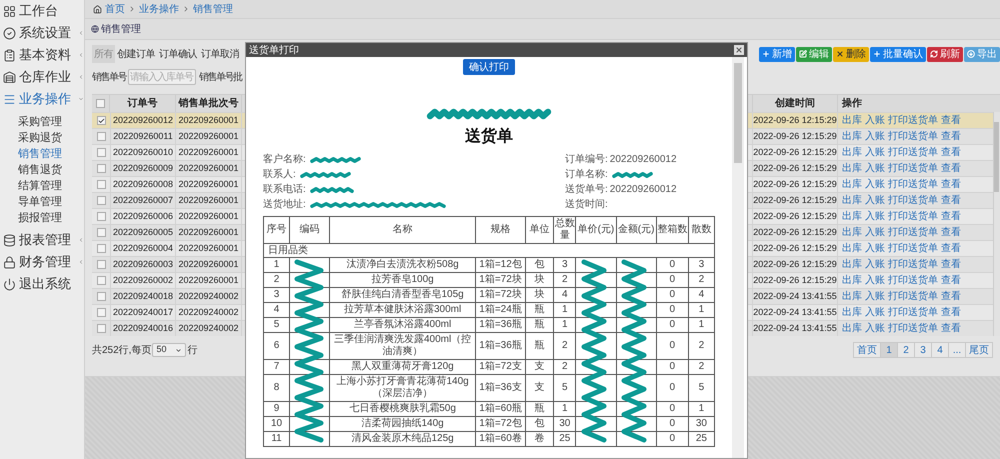 The image size is (1000, 459). What do you see at coordinates (672, 230) in the screenshot?
I see `column-header: 整箱数` at bounding box center [672, 230].